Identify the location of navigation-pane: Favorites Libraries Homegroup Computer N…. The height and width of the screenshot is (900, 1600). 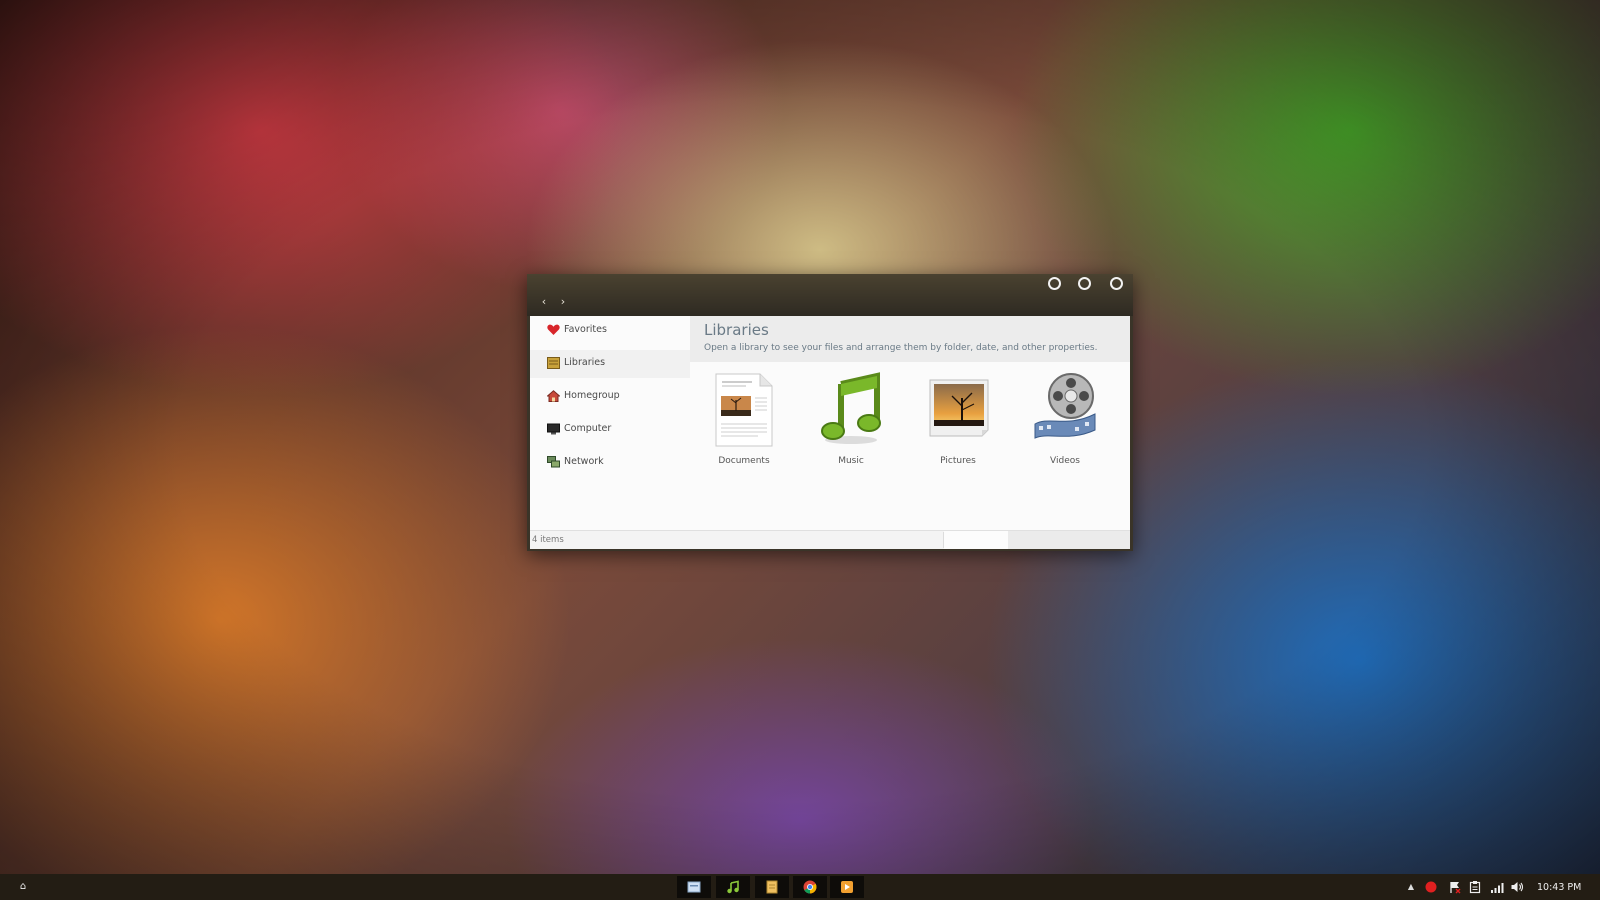
(610, 423).